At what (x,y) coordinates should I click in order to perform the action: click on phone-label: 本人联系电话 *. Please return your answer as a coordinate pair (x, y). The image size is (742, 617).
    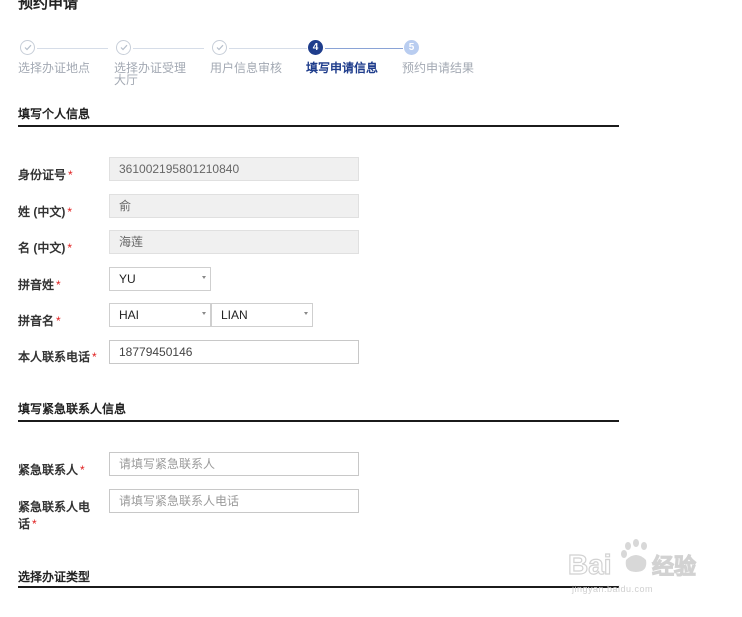
    Looking at the image, I should click on (57, 357).